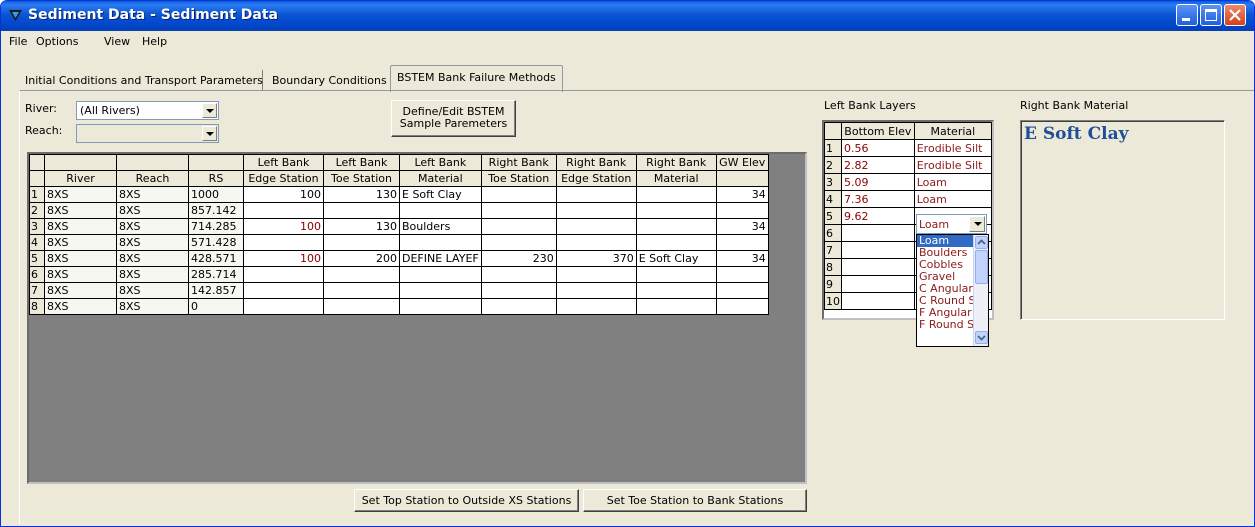 The width and height of the screenshot is (1255, 527). Describe the element at coordinates (945, 313) in the screenshot. I see `dropdown-option: F Angular` at that location.